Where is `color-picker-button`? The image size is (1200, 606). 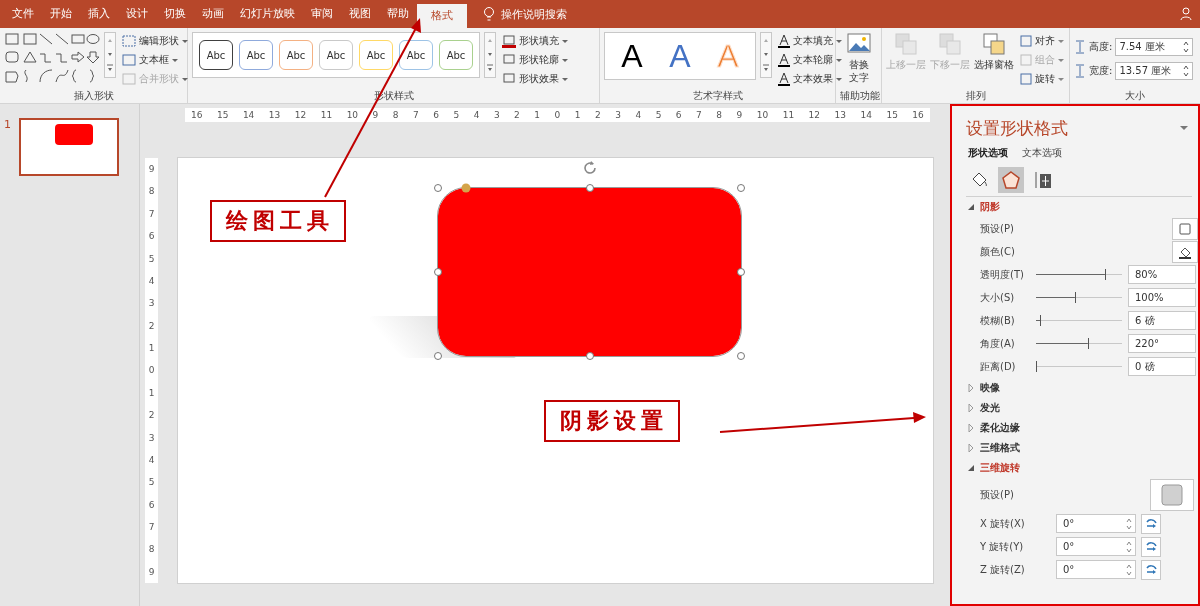 color-picker-button is located at coordinates (1185, 251).